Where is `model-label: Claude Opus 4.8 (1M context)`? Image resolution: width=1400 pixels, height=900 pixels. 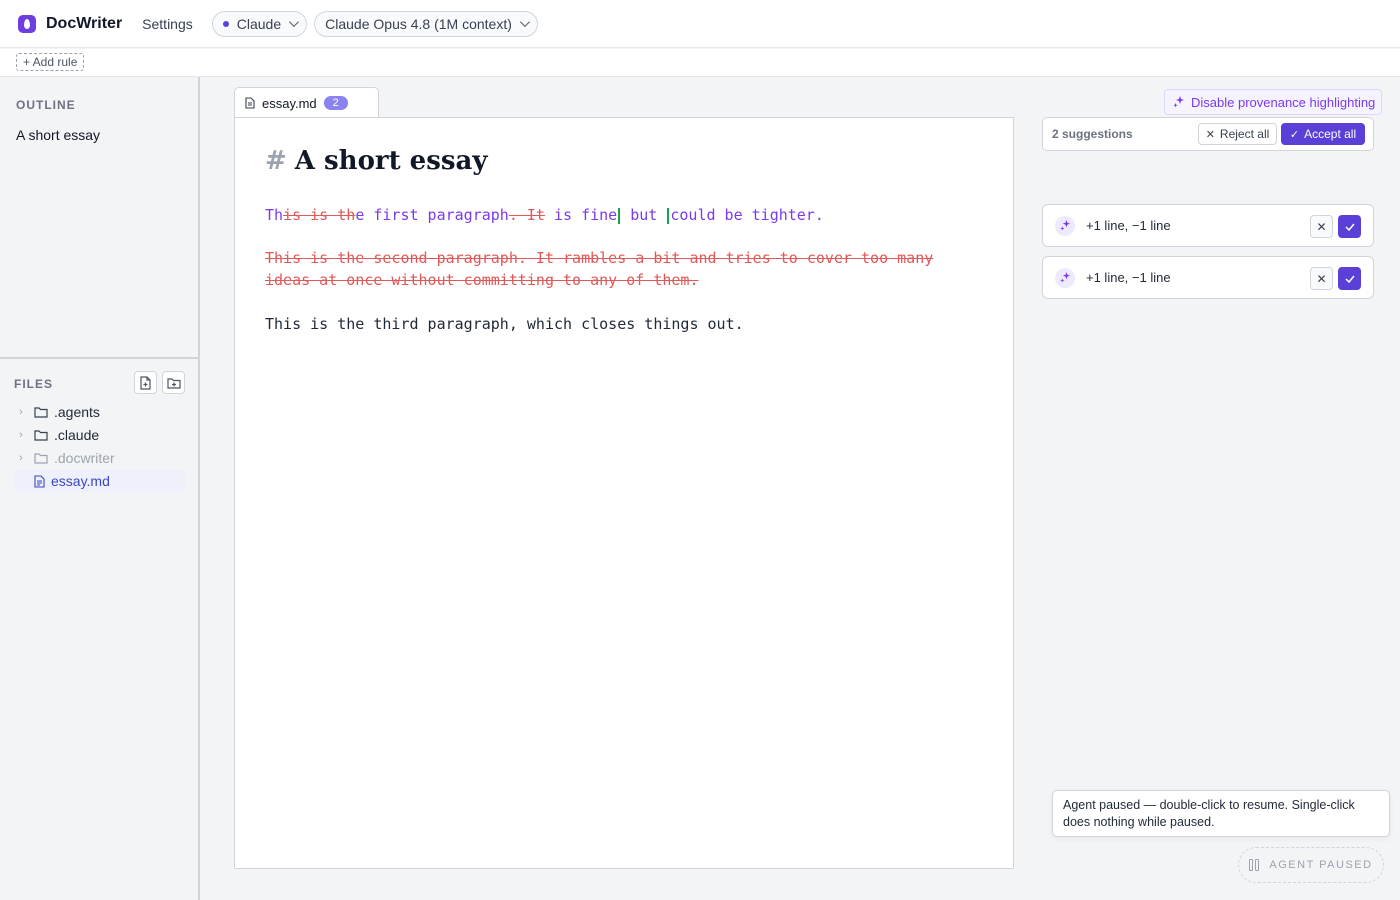
model-label: Claude Opus 4.8 (1M context) is located at coordinates (418, 23).